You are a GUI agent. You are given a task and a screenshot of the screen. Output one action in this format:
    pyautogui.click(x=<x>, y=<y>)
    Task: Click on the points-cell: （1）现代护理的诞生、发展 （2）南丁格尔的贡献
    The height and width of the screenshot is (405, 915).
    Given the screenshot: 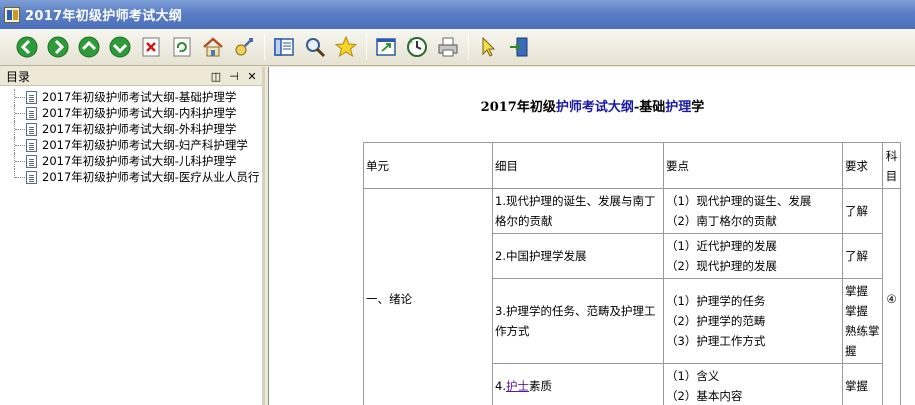 What is the action you would take?
    pyautogui.click(x=753, y=211)
    